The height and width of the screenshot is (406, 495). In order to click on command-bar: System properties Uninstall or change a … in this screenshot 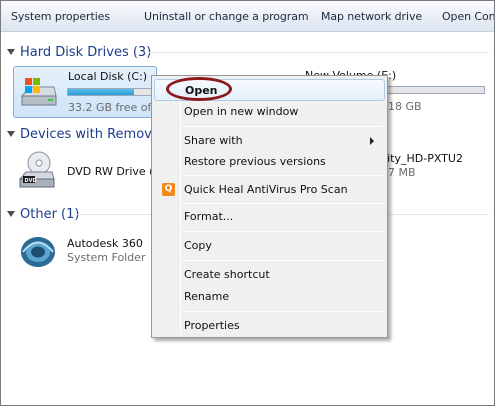, I will do `click(247, 16)`.